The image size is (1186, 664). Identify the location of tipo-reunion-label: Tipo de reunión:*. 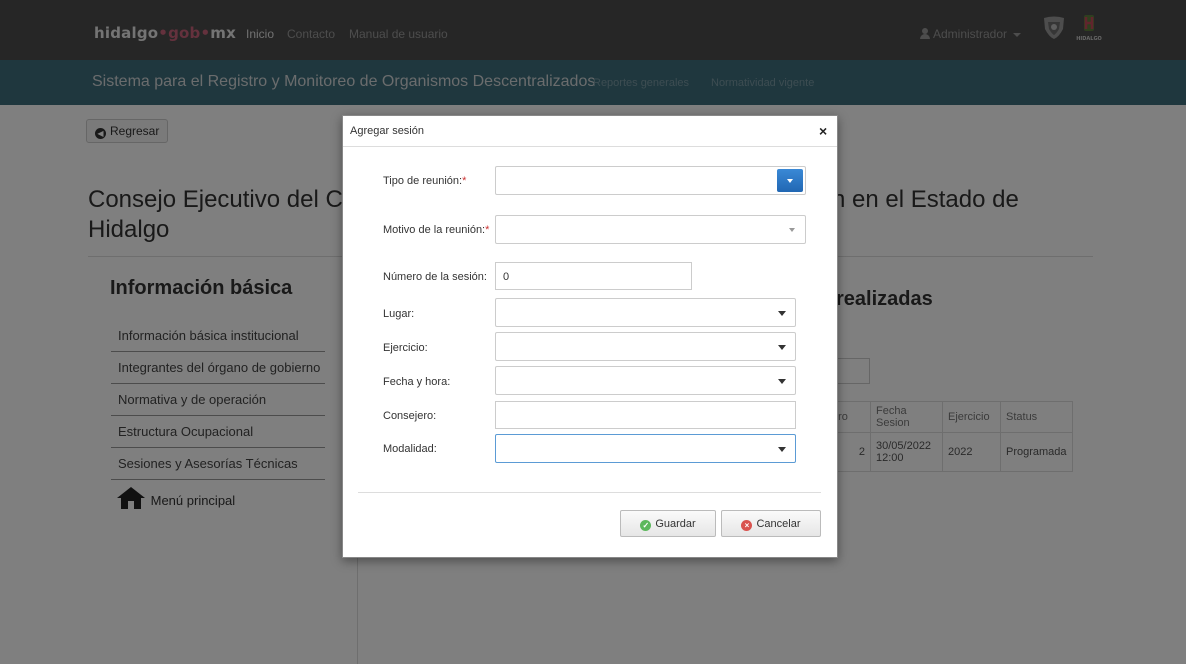
(424, 181).